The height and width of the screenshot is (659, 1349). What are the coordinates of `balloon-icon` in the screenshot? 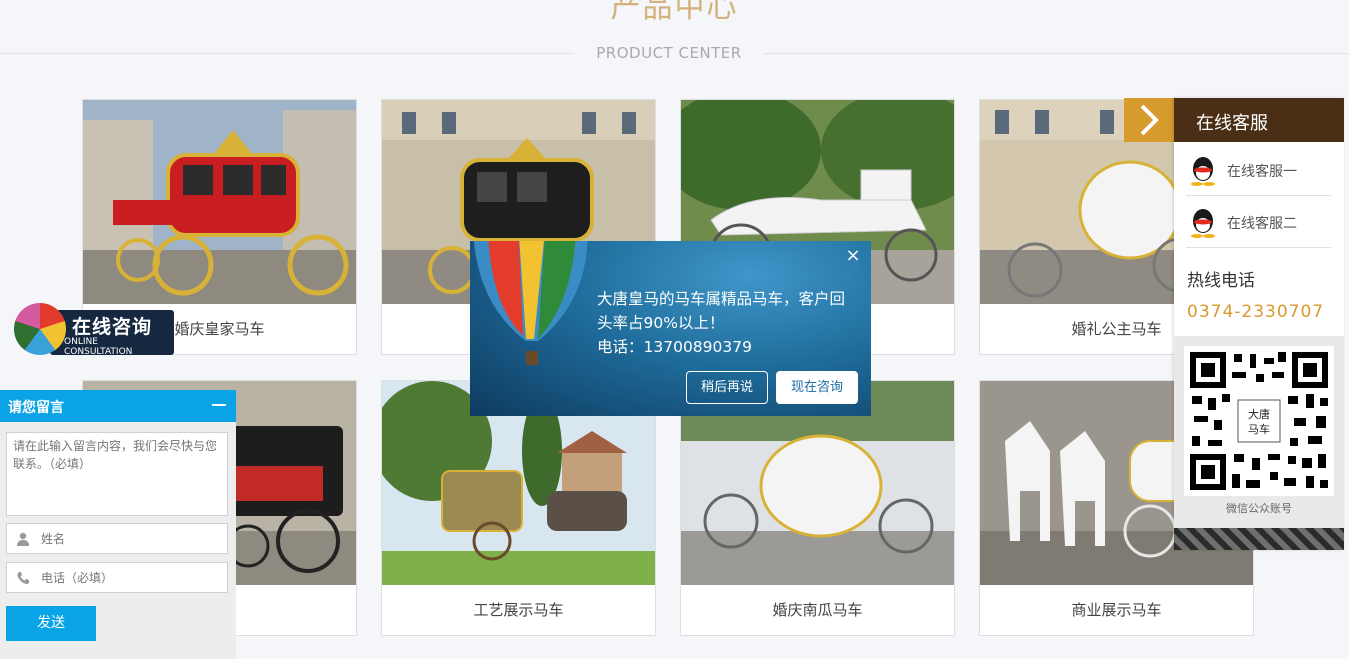 It's located at (40, 329).